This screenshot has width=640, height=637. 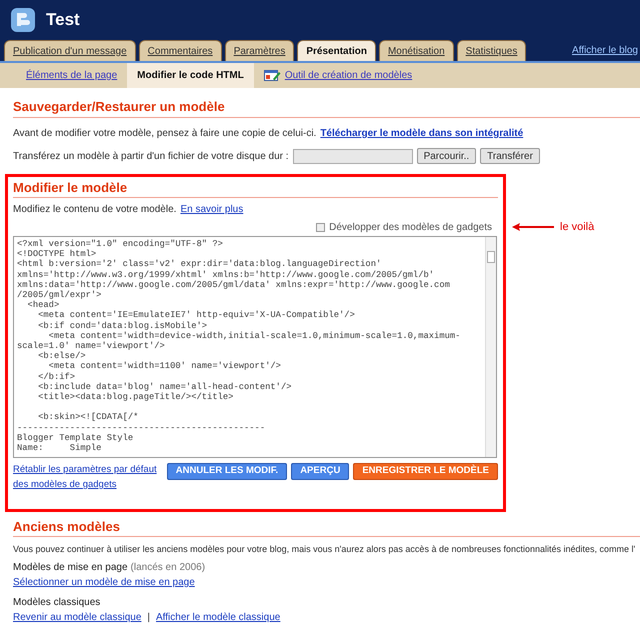 What do you see at coordinates (577, 227) in the screenshot?
I see `annotation-text: le voilà` at bounding box center [577, 227].